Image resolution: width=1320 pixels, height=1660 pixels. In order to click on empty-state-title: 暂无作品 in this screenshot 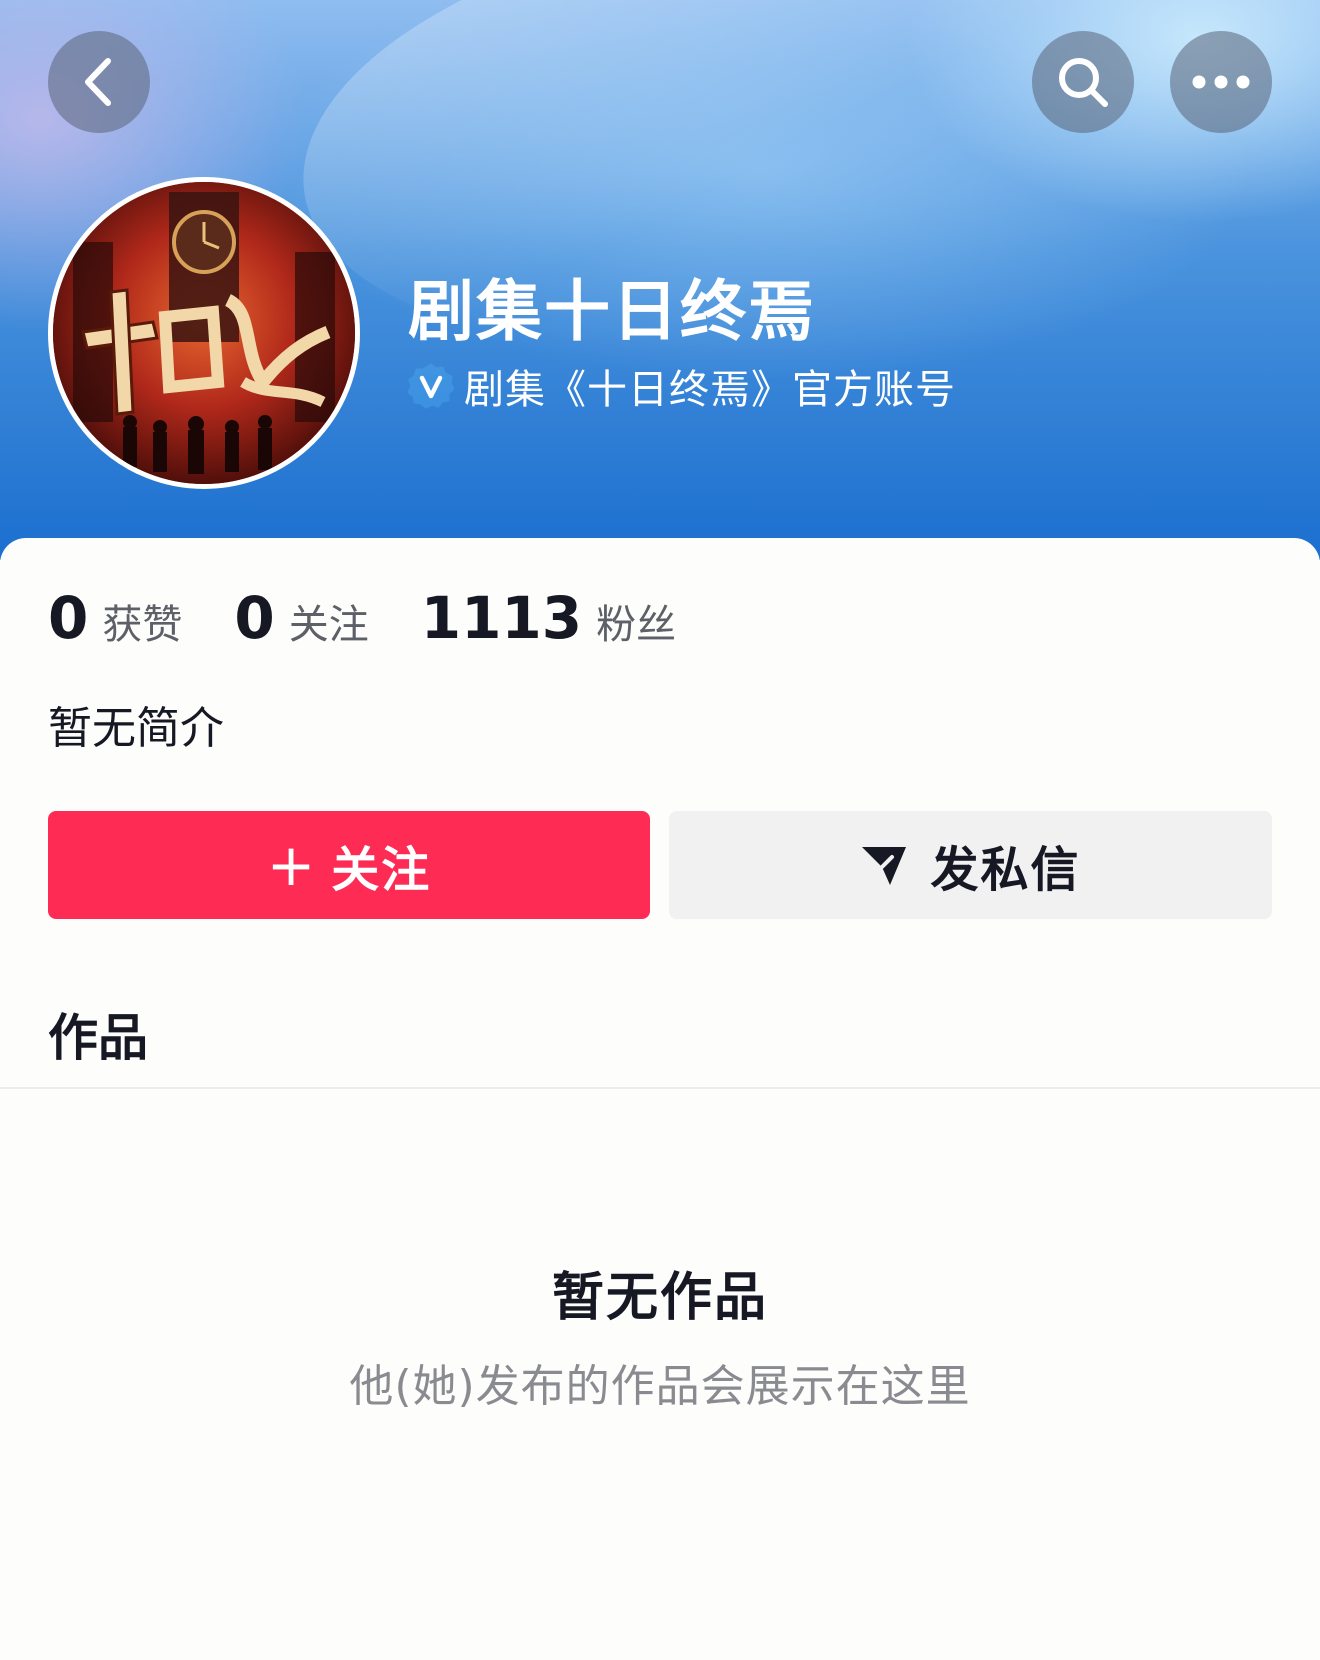, I will do `click(659, 1298)`.